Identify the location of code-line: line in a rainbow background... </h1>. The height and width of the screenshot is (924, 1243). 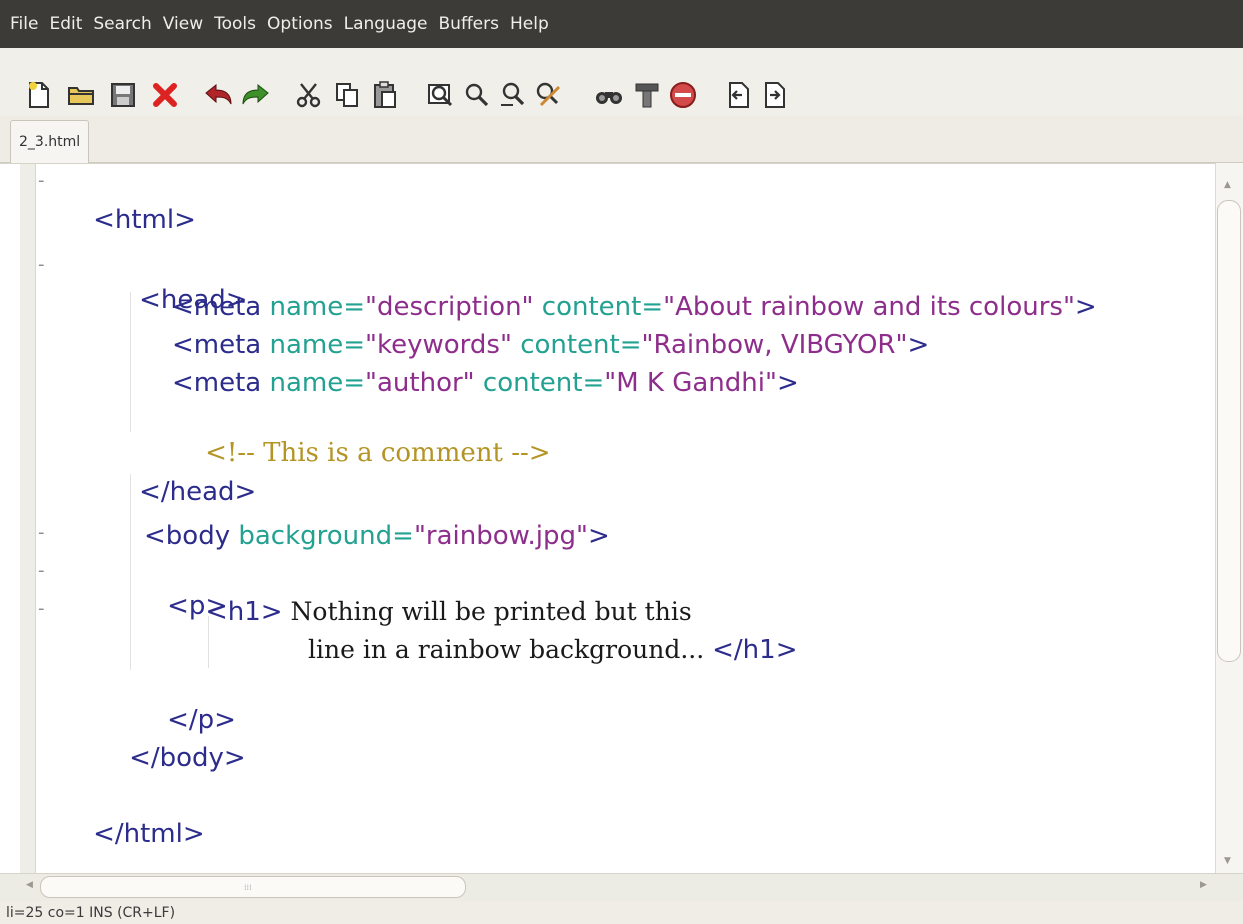
(553, 650).